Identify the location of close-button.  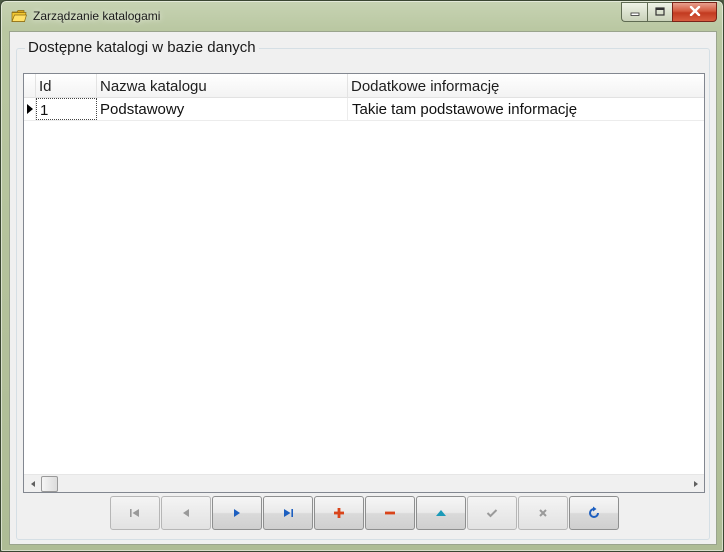
(694, 12).